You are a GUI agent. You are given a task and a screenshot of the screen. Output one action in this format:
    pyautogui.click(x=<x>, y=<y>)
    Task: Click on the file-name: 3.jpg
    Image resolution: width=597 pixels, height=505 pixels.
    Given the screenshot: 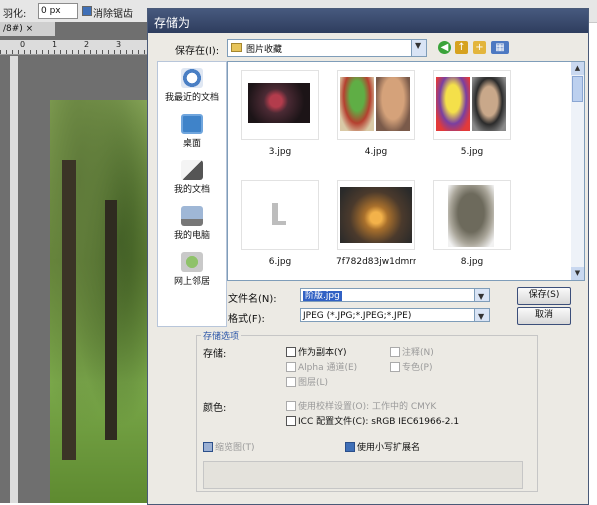 What is the action you would take?
    pyautogui.click(x=280, y=152)
    